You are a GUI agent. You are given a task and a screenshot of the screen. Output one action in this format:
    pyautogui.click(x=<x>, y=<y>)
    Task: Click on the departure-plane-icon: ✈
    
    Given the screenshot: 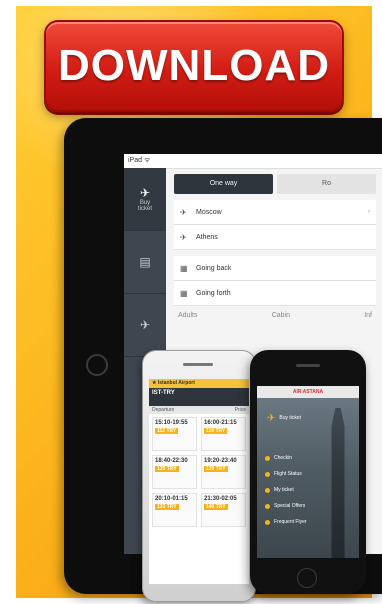 What is the action you would take?
    pyautogui.click(x=183, y=212)
    